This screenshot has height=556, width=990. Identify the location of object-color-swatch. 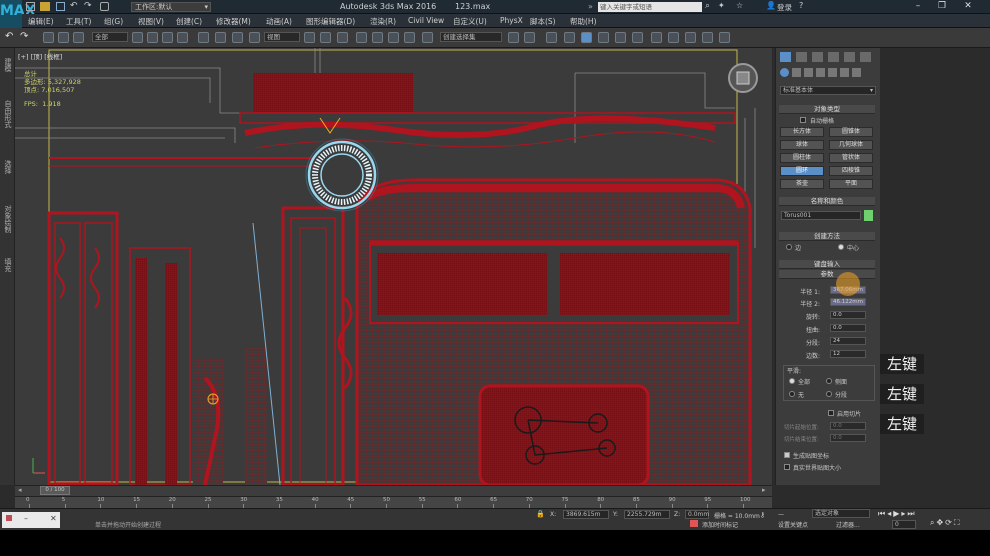
(868, 215).